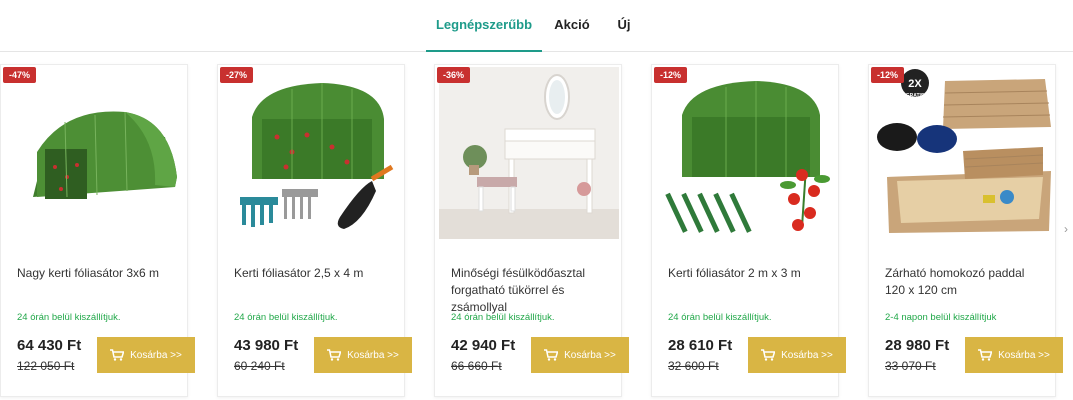 The image size is (1073, 400). I want to click on discount-badge: -47%, so click(20, 75).